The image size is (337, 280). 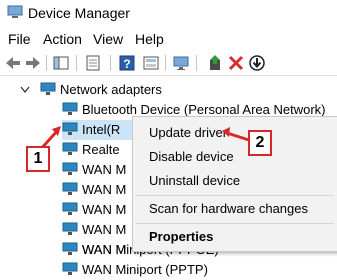 I want to click on monitor-icon, so click(x=181, y=63).